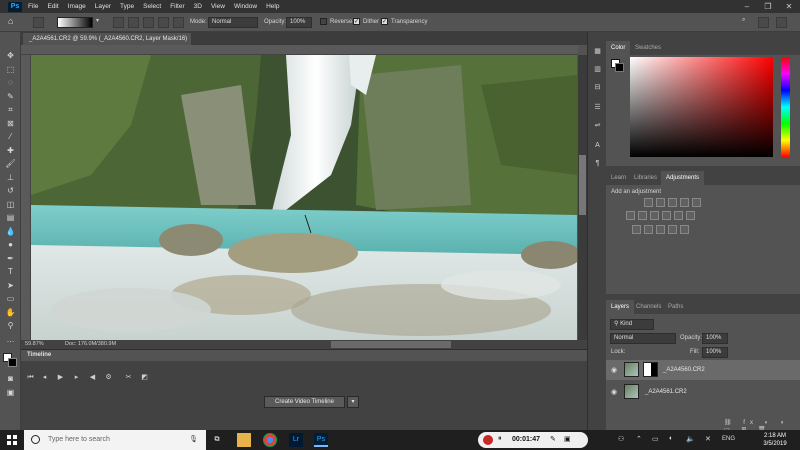 This screenshot has width=800, height=450. Describe the element at coordinates (233, 22) in the screenshot. I see `mode-select: Normal` at that location.